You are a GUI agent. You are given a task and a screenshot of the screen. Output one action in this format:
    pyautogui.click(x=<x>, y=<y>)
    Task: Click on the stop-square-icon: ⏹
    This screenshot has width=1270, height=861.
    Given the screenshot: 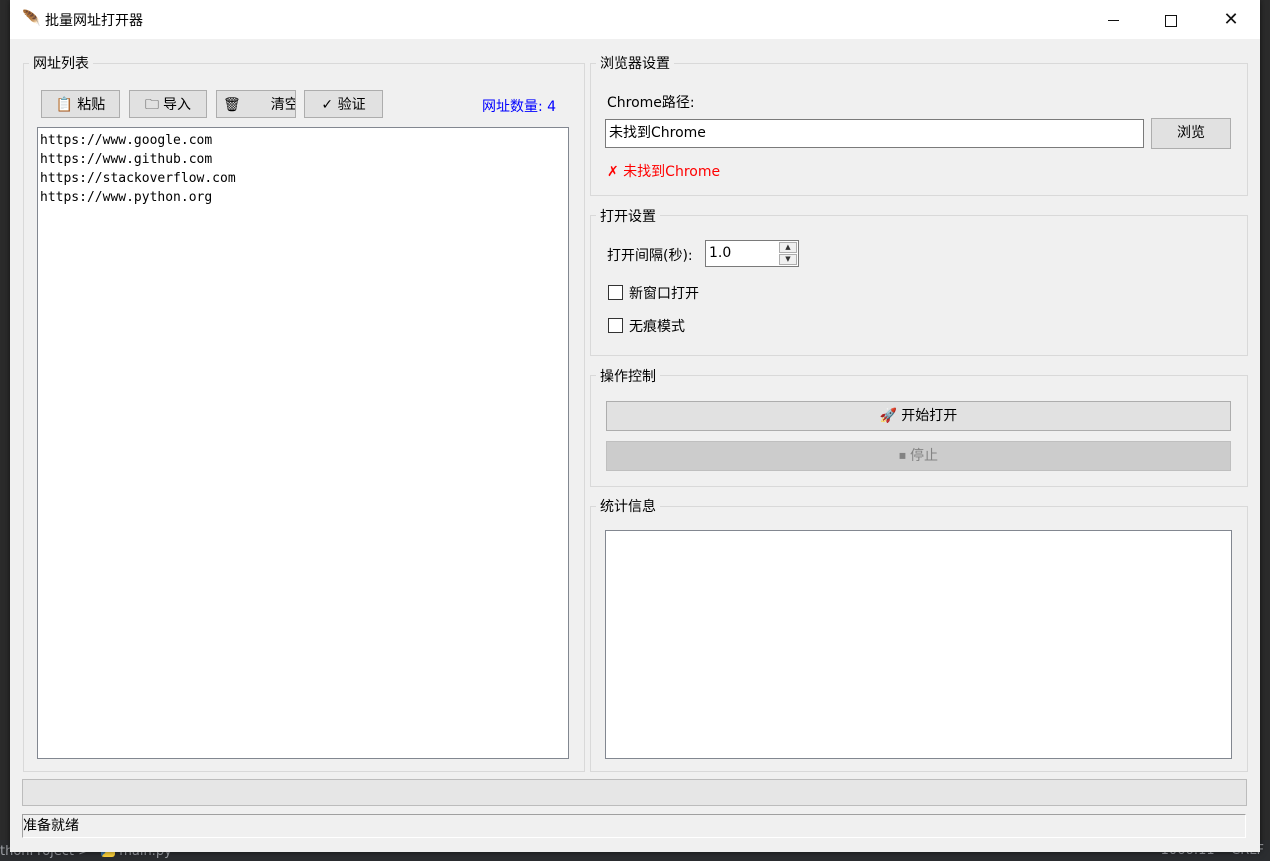 What is the action you would take?
    pyautogui.click(x=902, y=456)
    